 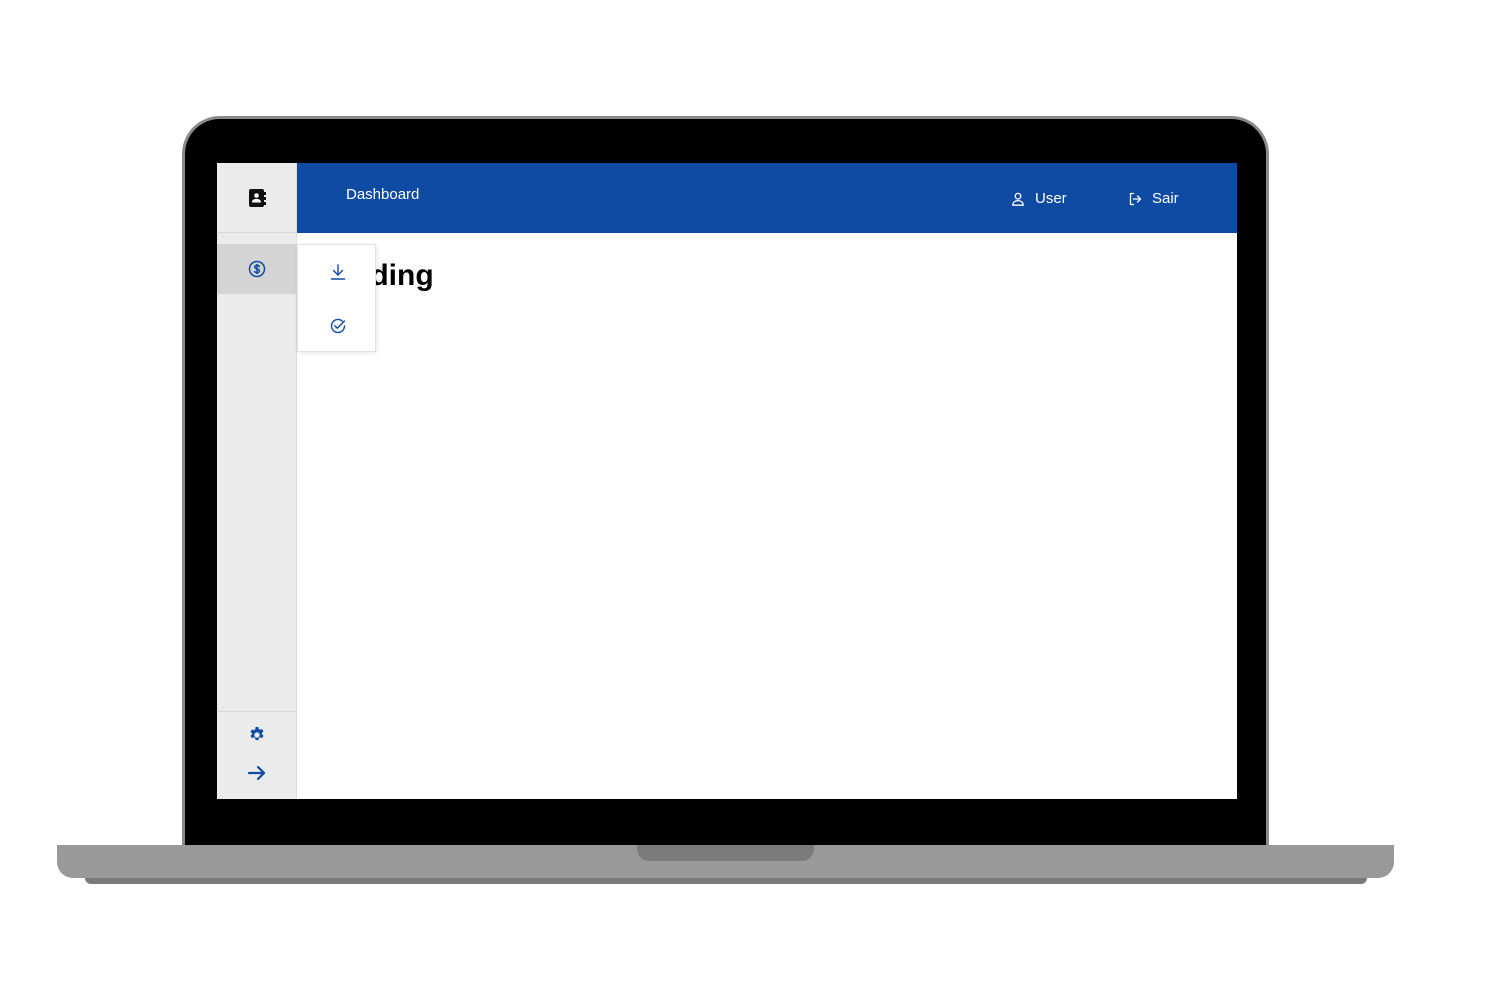 I want to click on laptop-notch, so click(x=725, y=853).